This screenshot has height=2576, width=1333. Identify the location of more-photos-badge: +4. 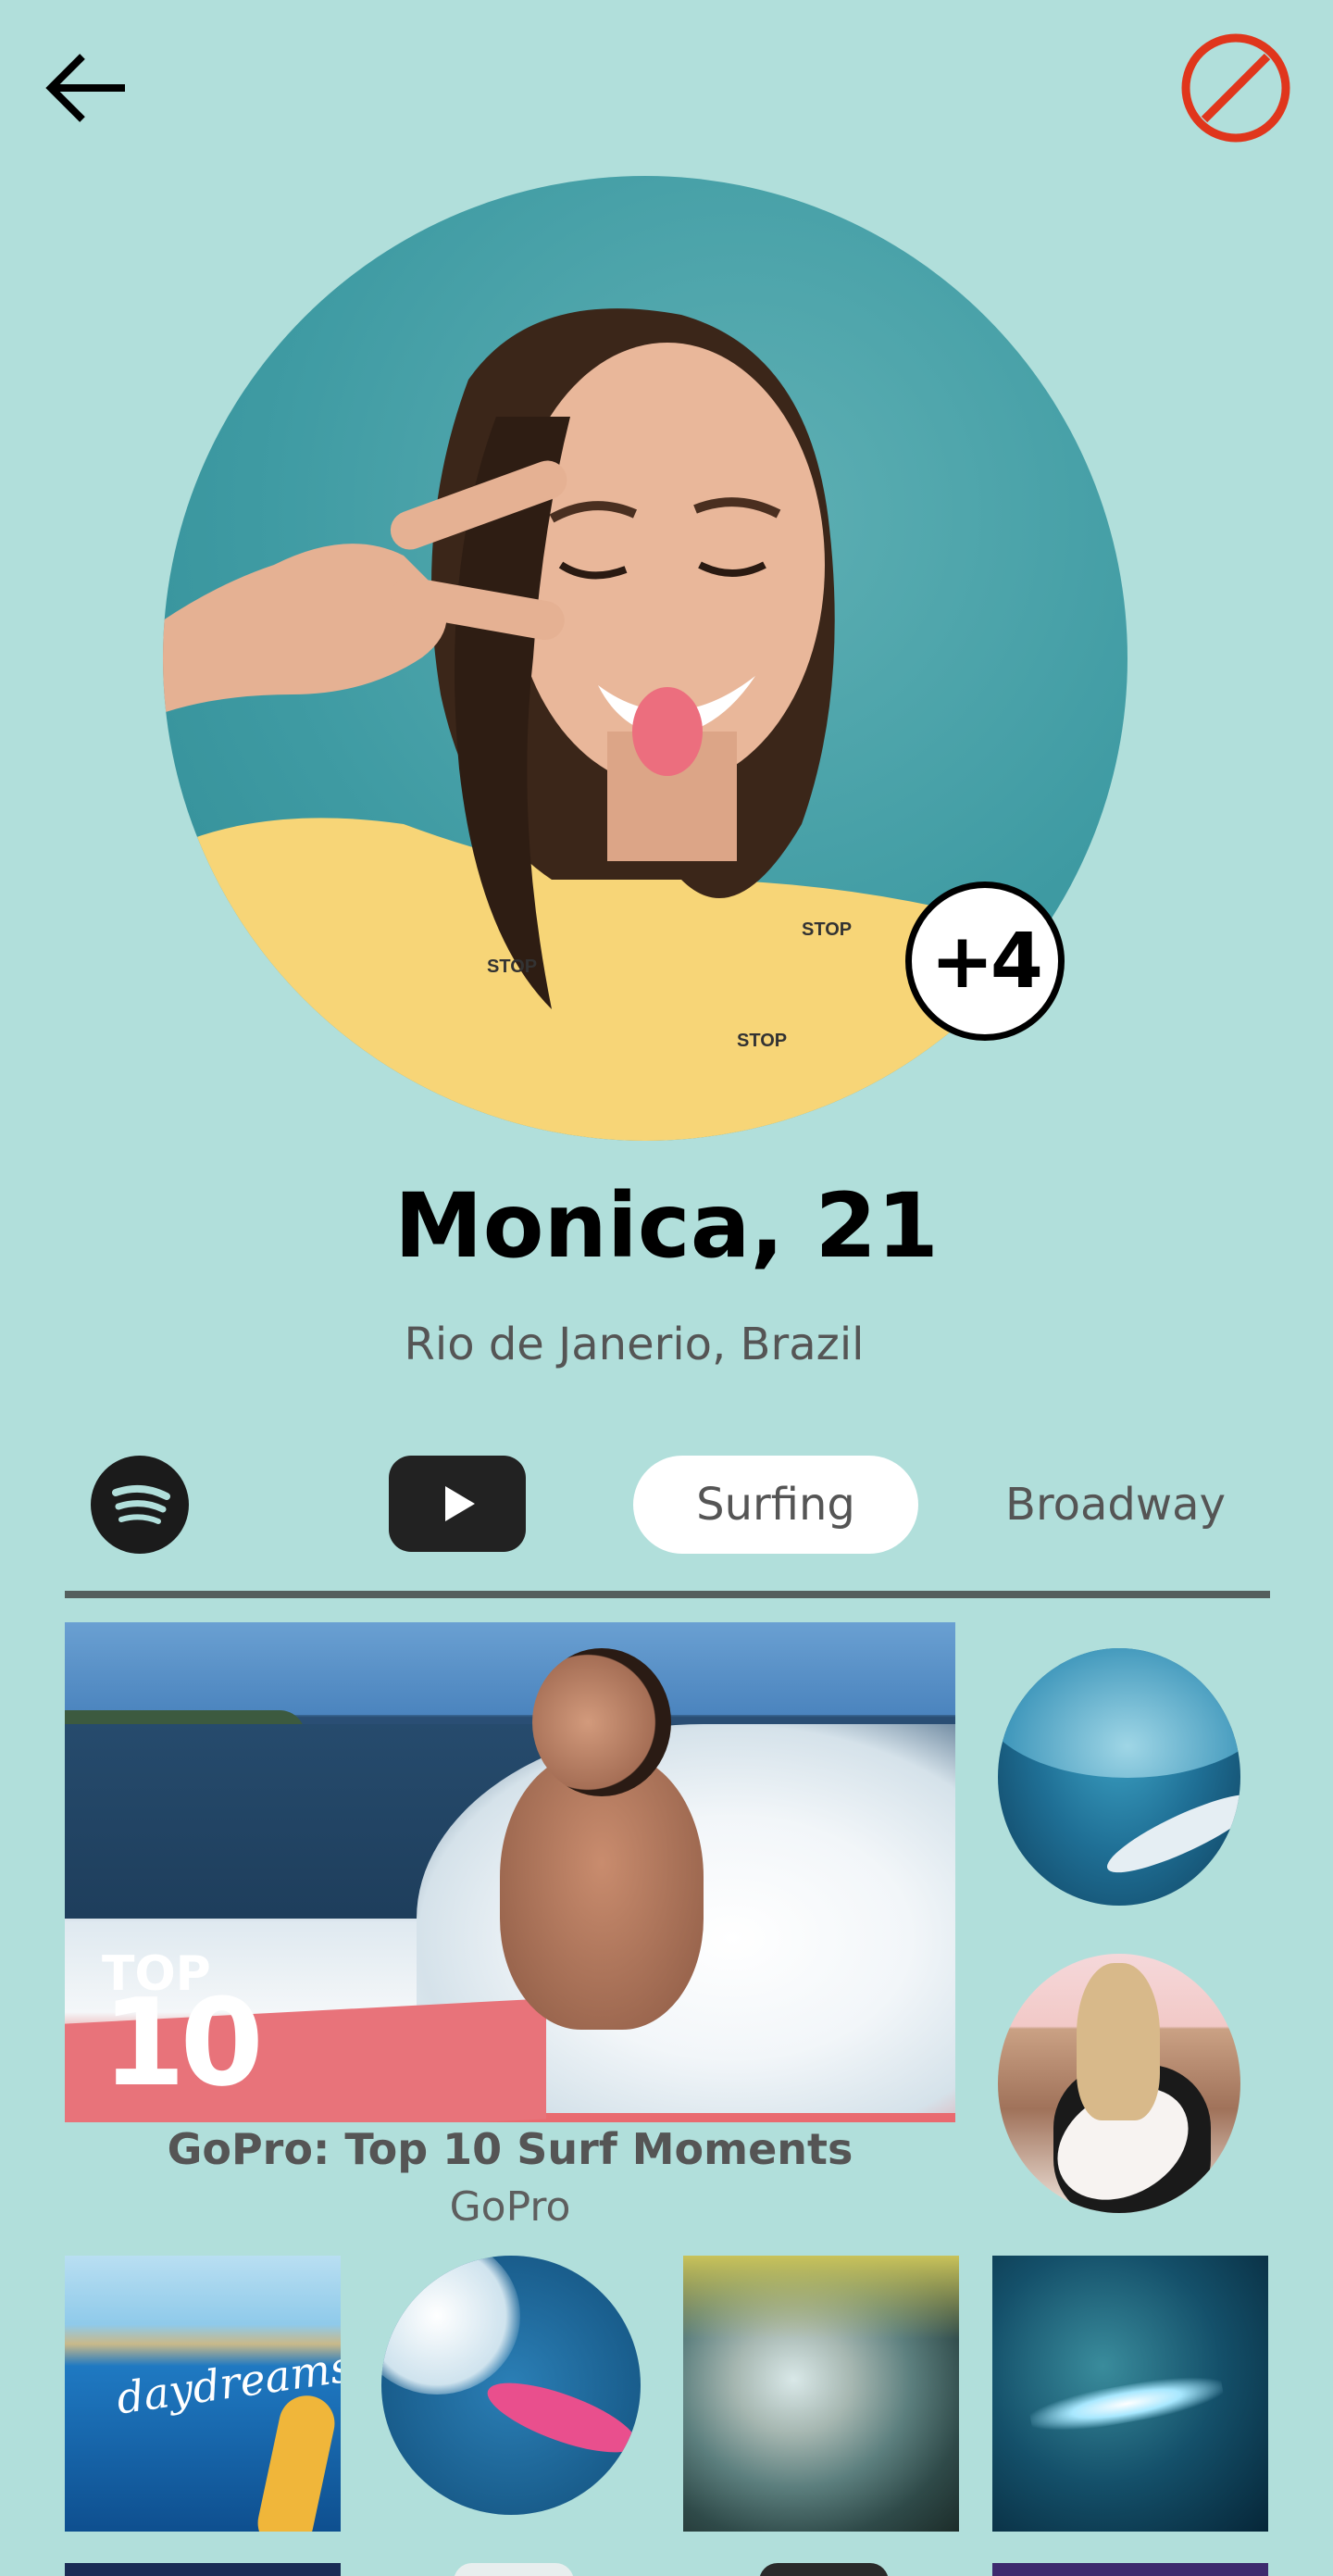
(985, 962).